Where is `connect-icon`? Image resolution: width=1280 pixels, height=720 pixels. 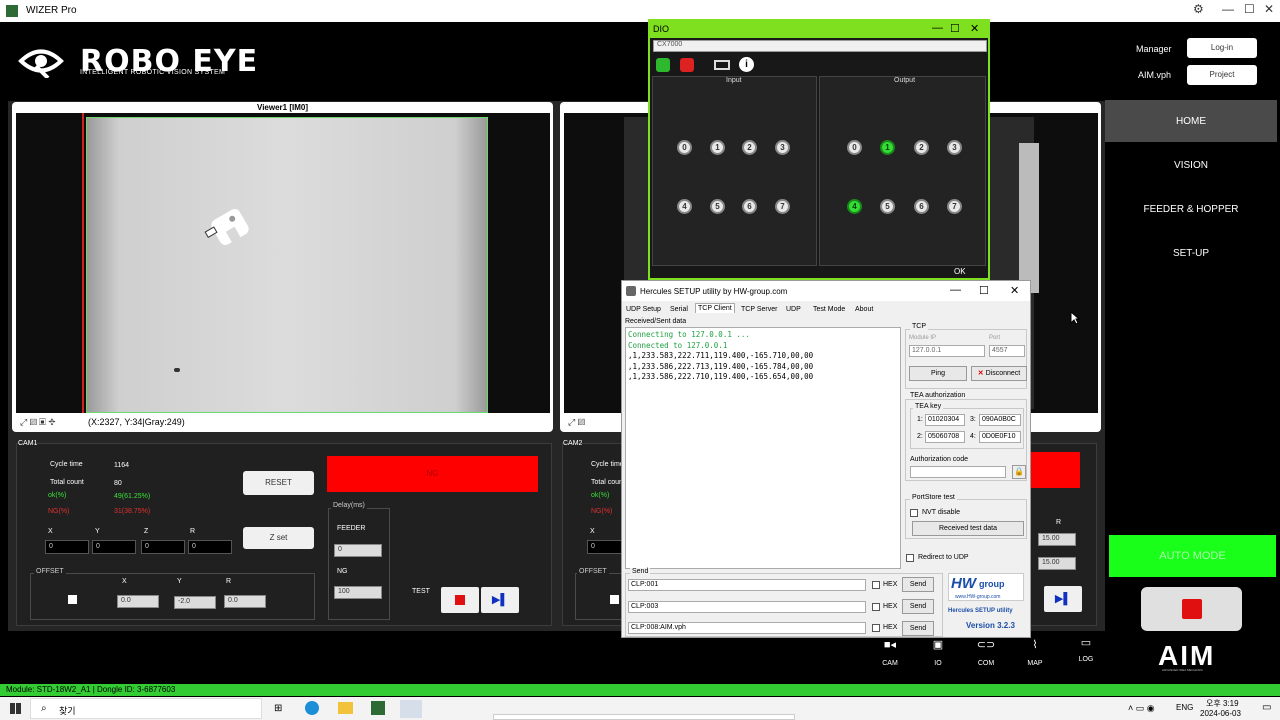
connect-icon is located at coordinates (663, 65).